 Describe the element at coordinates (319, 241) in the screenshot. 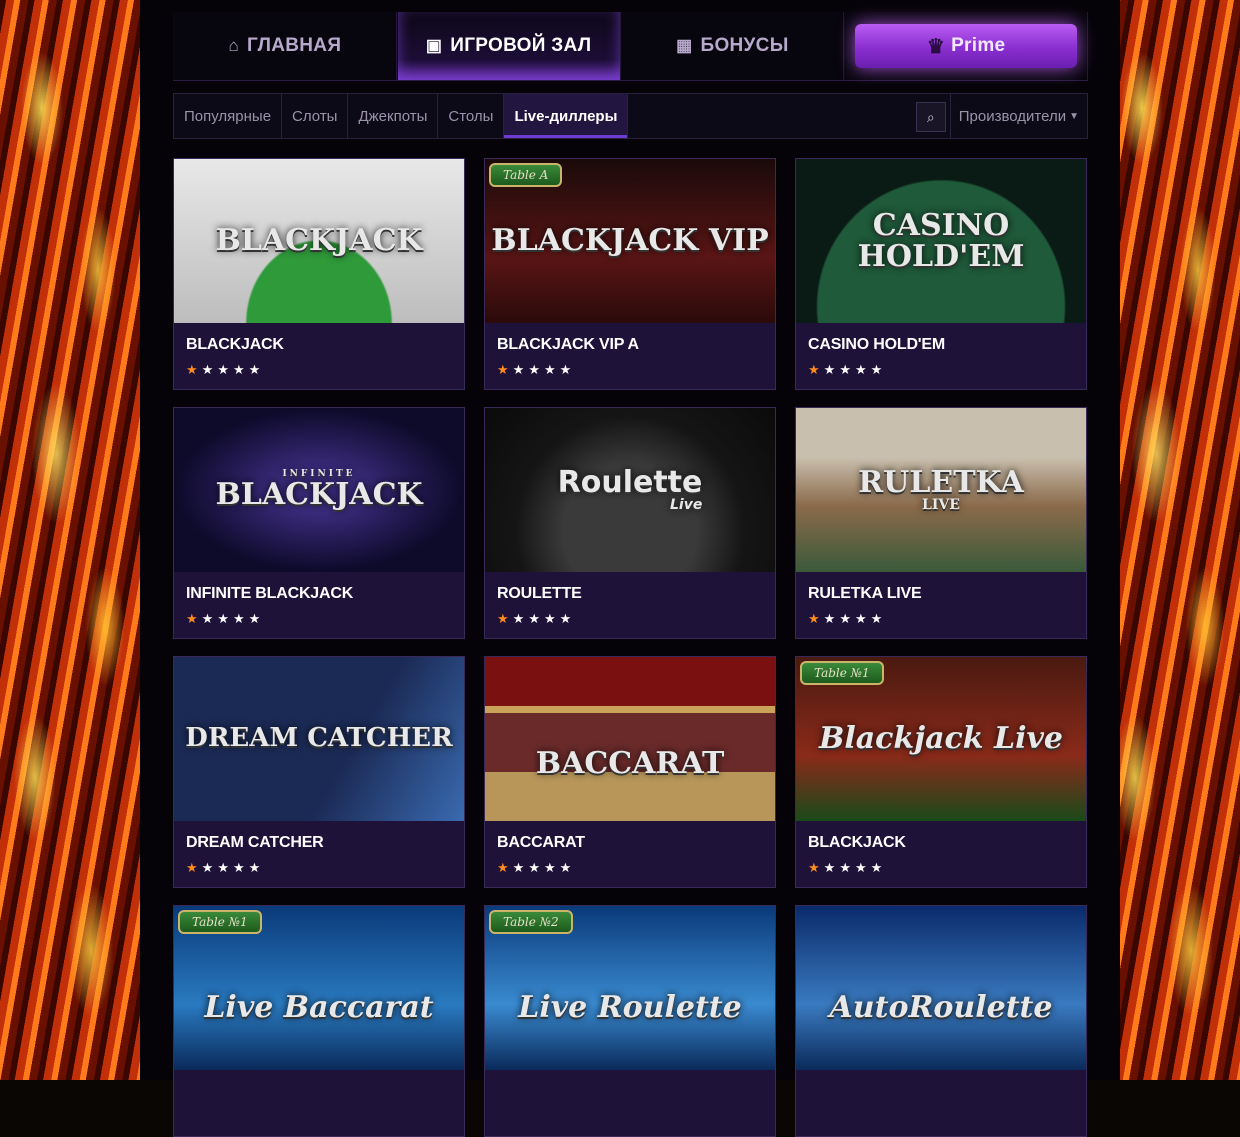

I see `game-art-text: BLACKJACK` at that location.